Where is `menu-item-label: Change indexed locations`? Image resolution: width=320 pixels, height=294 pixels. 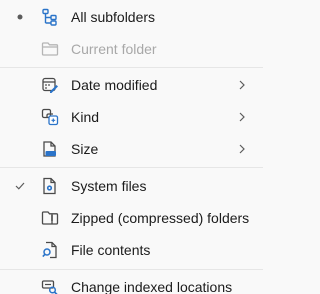
menu-item-label: Change indexed locations is located at coordinates (152, 286).